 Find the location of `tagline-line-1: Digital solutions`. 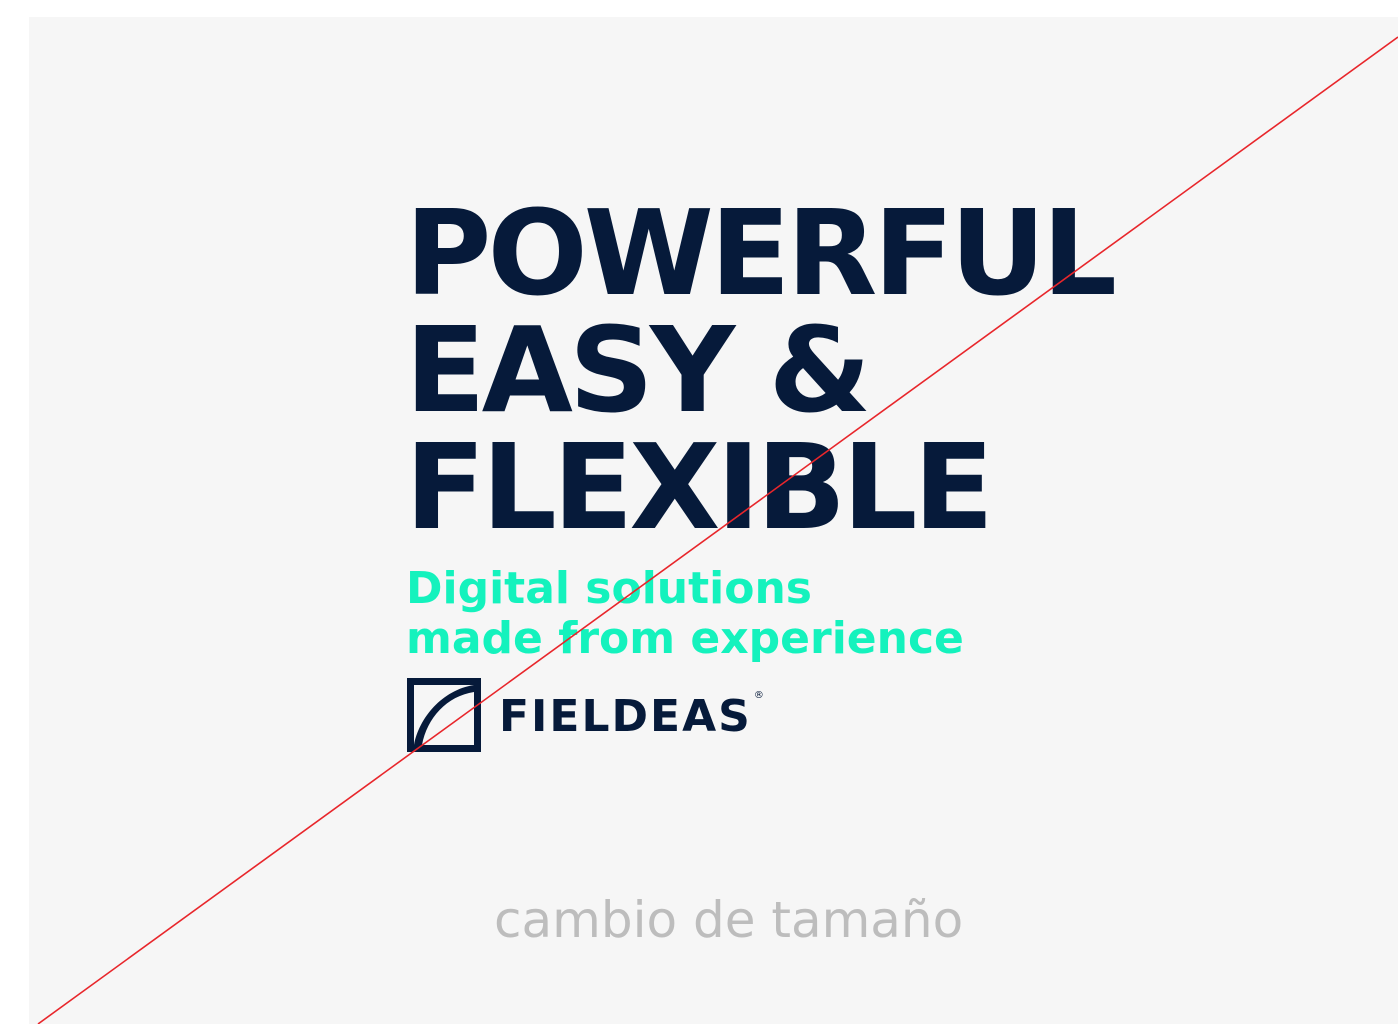

tagline-line-1: Digital solutions is located at coordinates (609, 588).